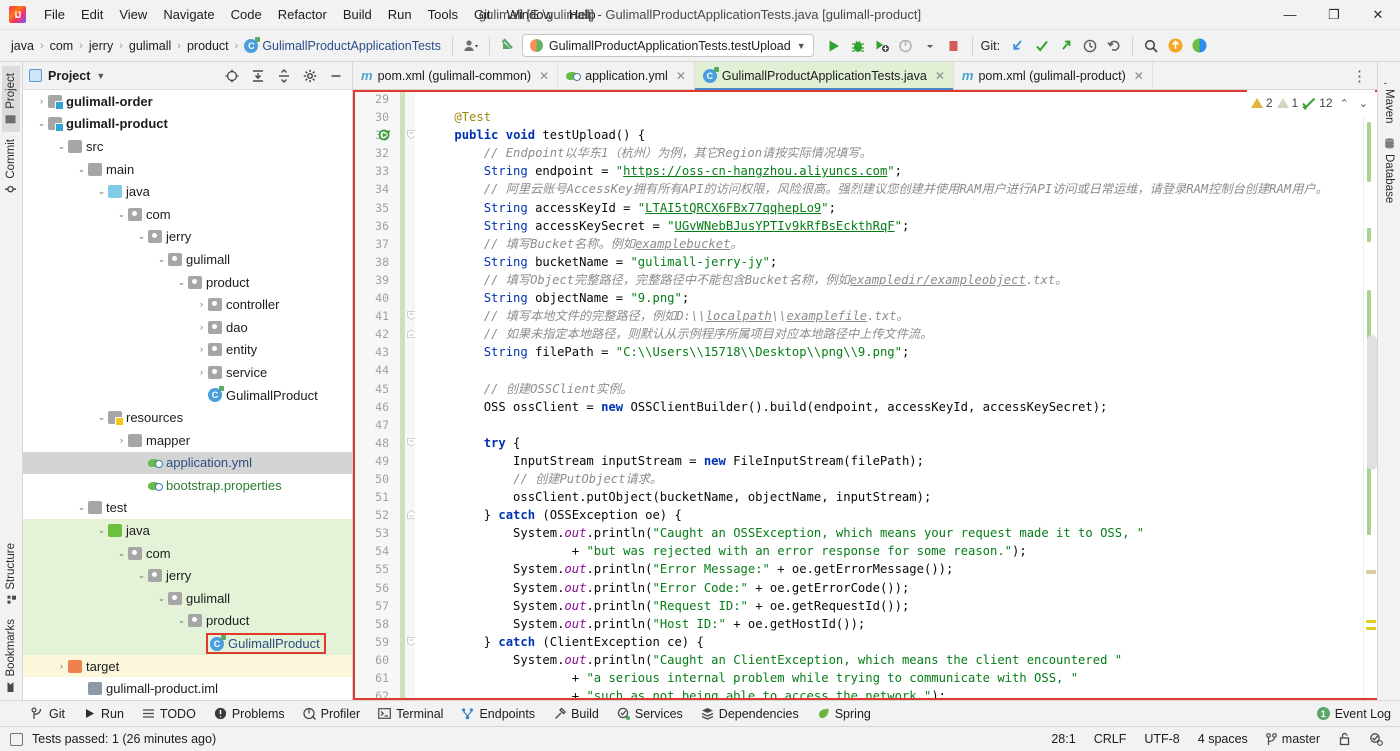 This screenshot has height=751, width=1400. What do you see at coordinates (384, 660) in the screenshot?
I see `gutter-line-60: 60` at bounding box center [384, 660].